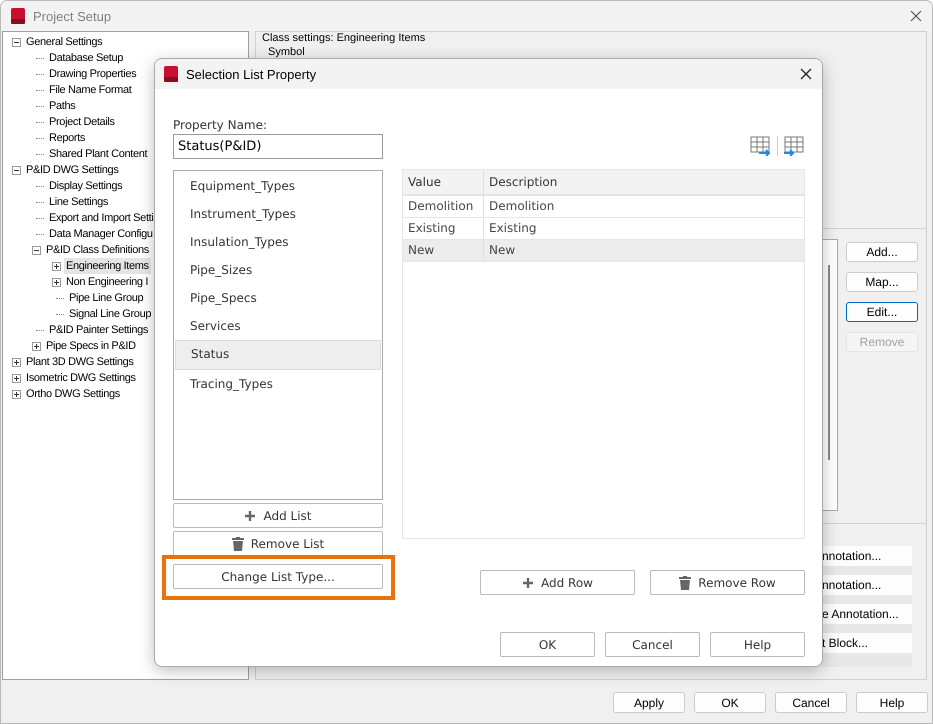 Image resolution: width=933 pixels, height=724 pixels. What do you see at coordinates (98, 154) in the screenshot?
I see `tree-item: Shared Plant Content` at bounding box center [98, 154].